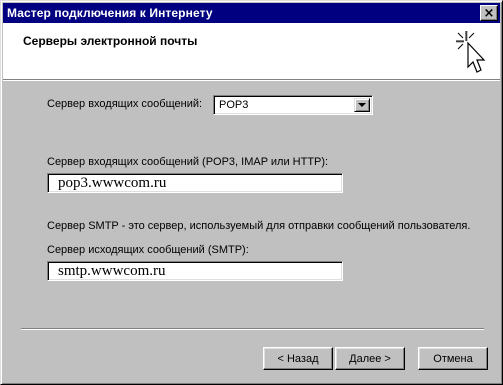 The image size is (503, 385). I want to click on page-title: Серверы электронной почты, so click(110, 41).